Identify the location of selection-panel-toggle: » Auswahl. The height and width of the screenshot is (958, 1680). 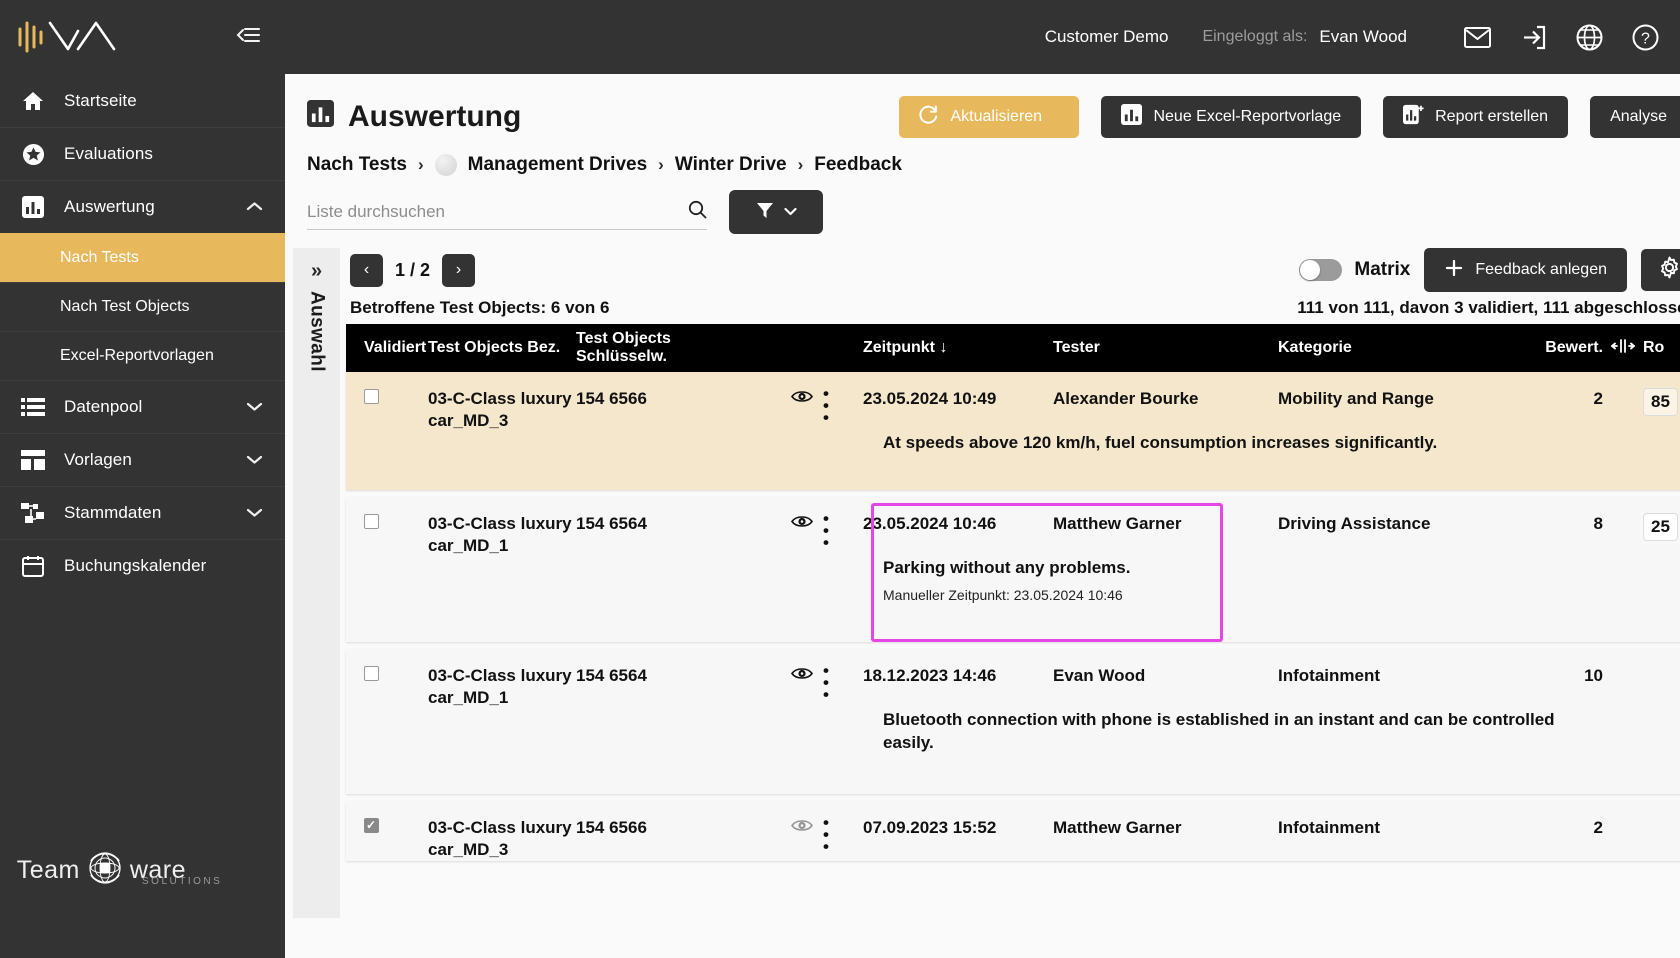
(316, 583).